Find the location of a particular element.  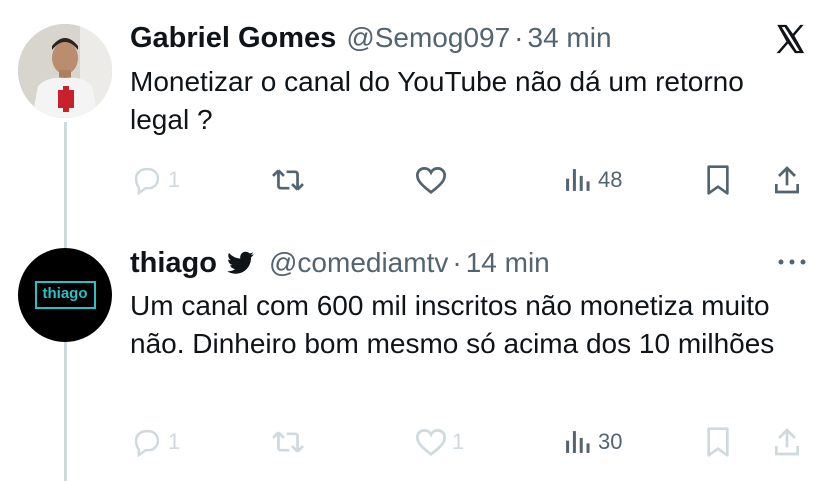

views-count: 48 is located at coordinates (610, 179).